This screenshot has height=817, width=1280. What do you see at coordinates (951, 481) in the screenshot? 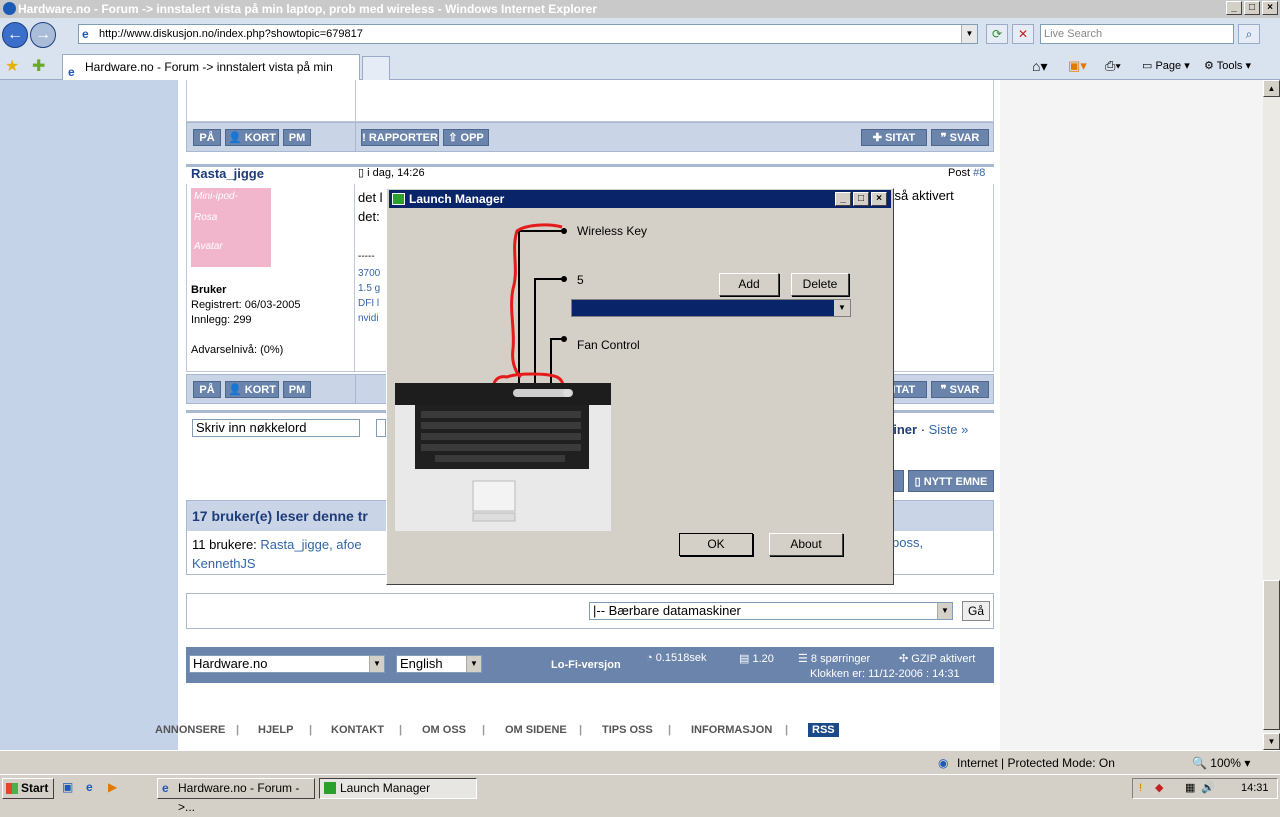
I see `new-topic-button: ▯ NYTT EMNE` at bounding box center [951, 481].